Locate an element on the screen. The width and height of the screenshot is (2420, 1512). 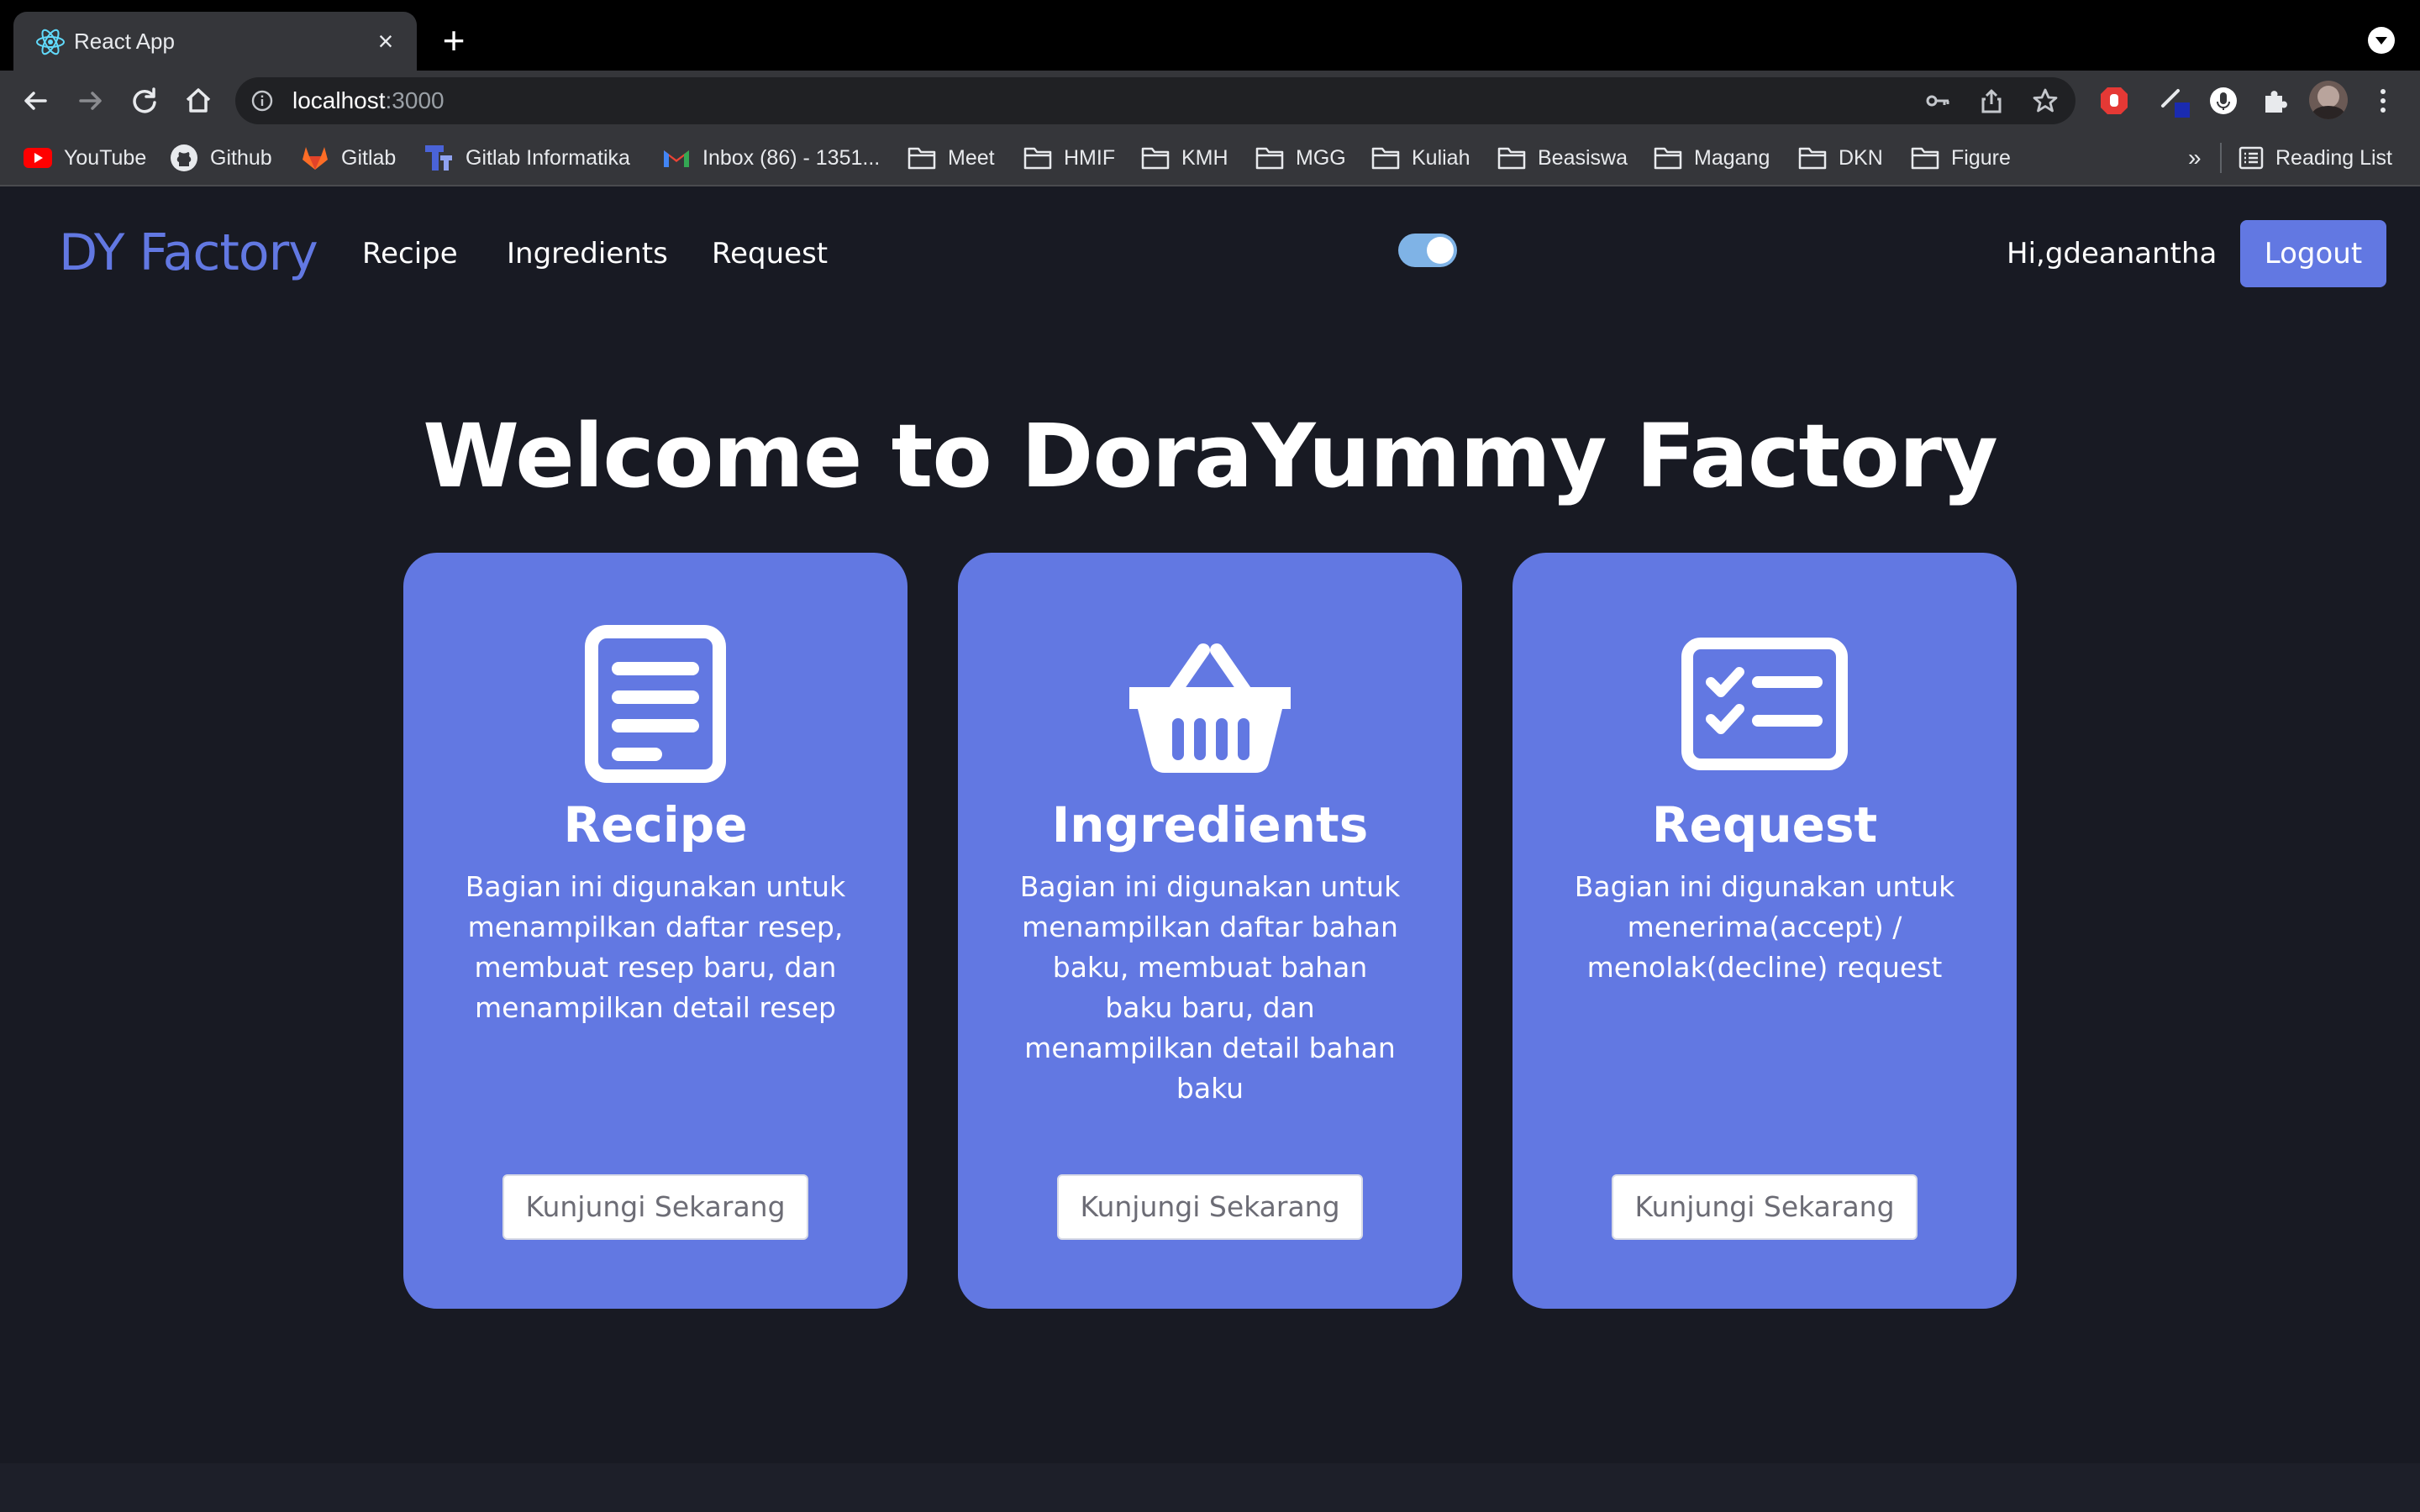
avatar-shoulders is located at coordinates (2328, 112).